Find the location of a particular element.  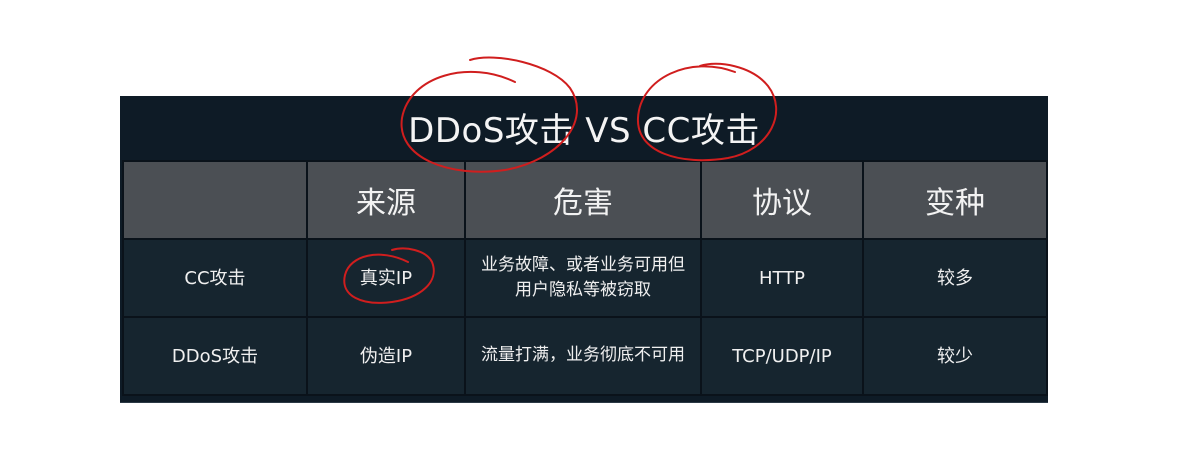

header-corner is located at coordinates (215, 200).